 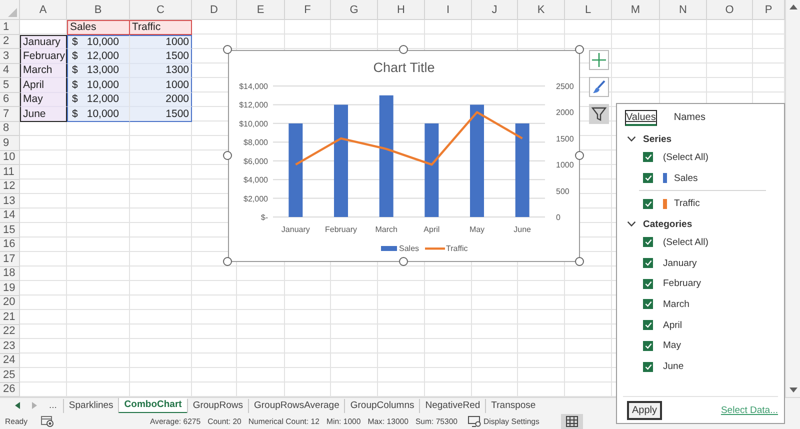 I want to click on cell-value: 10,000, so click(x=102, y=84).